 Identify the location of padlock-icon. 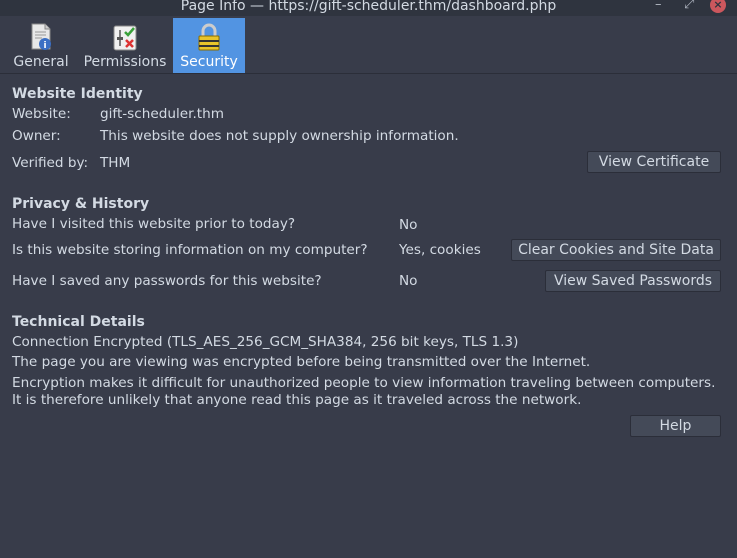
(209, 37).